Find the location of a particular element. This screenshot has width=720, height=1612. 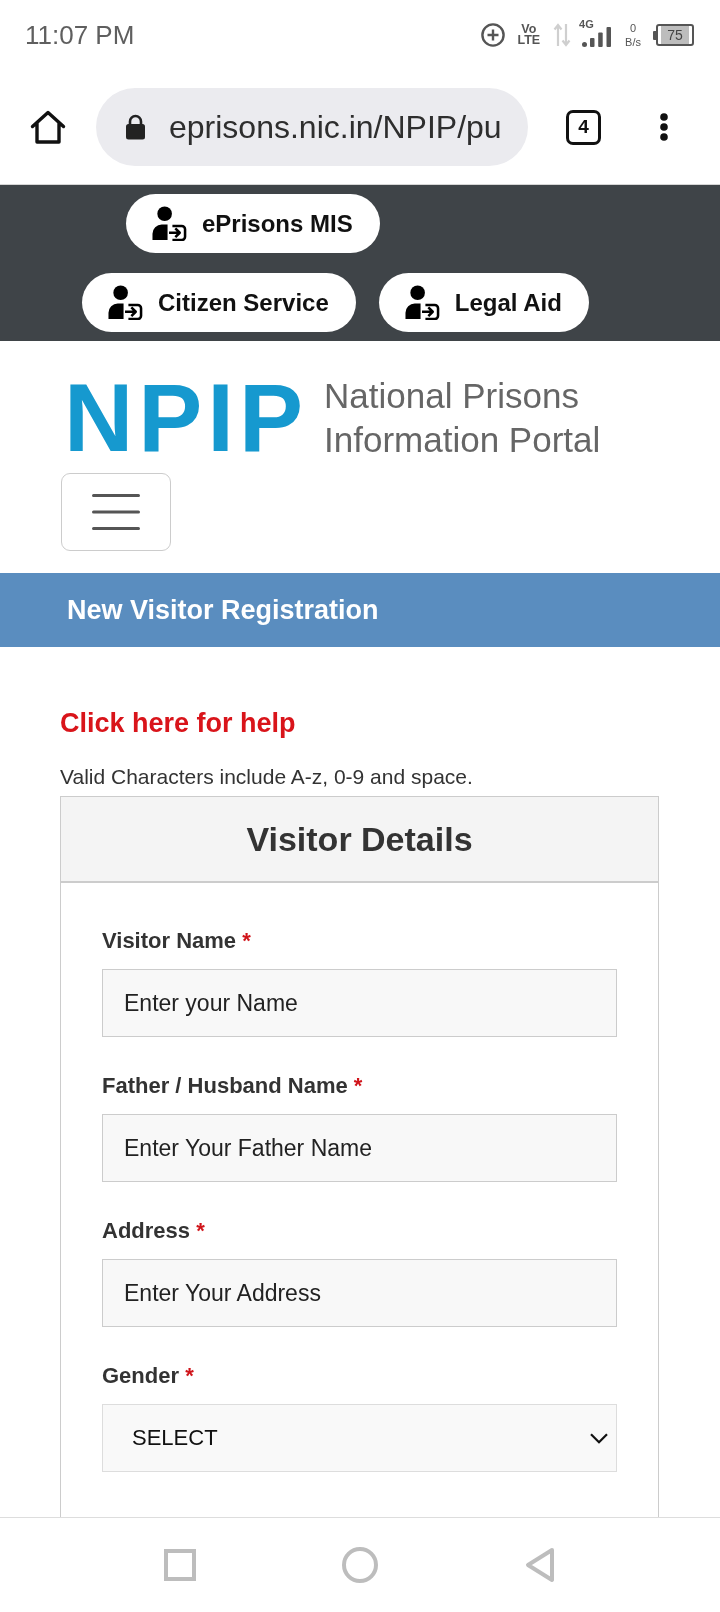

nav-button: Legal Aid is located at coordinates (483, 302).